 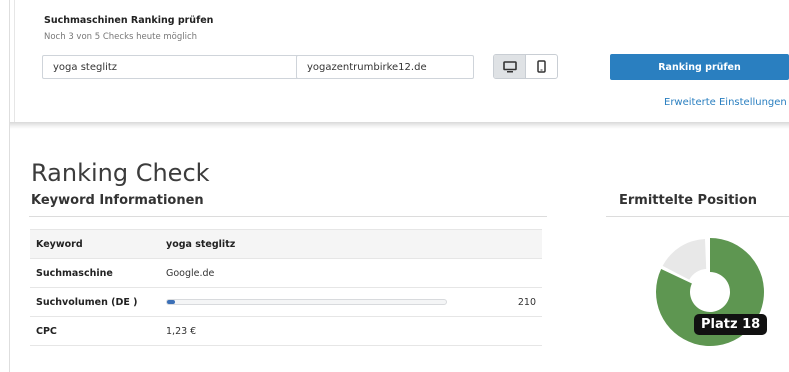 I want to click on search-volume-label: Suchvolumen (DE ), so click(x=98, y=302).